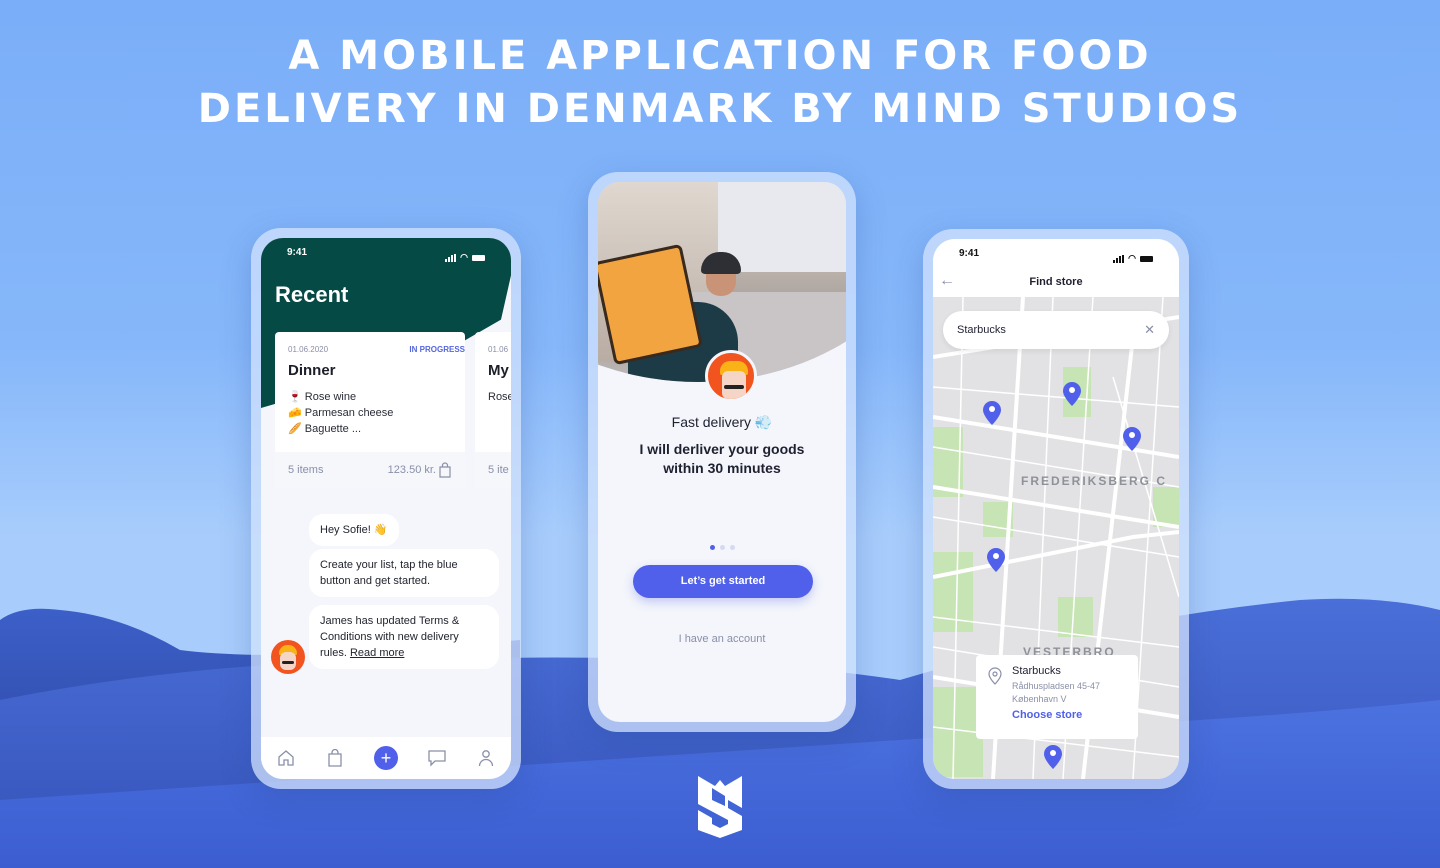 Image resolution: width=1440 pixels, height=868 pixels. I want to click on order-item-count: 5 ite, so click(498, 470).